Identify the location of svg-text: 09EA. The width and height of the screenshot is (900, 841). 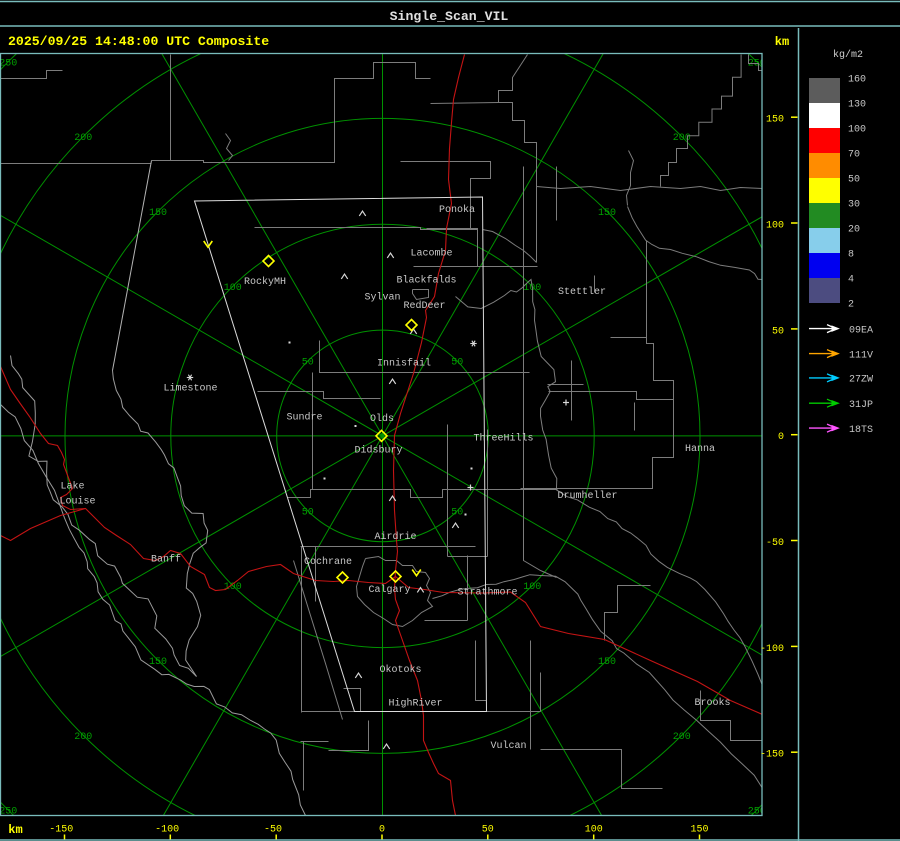
(861, 330).